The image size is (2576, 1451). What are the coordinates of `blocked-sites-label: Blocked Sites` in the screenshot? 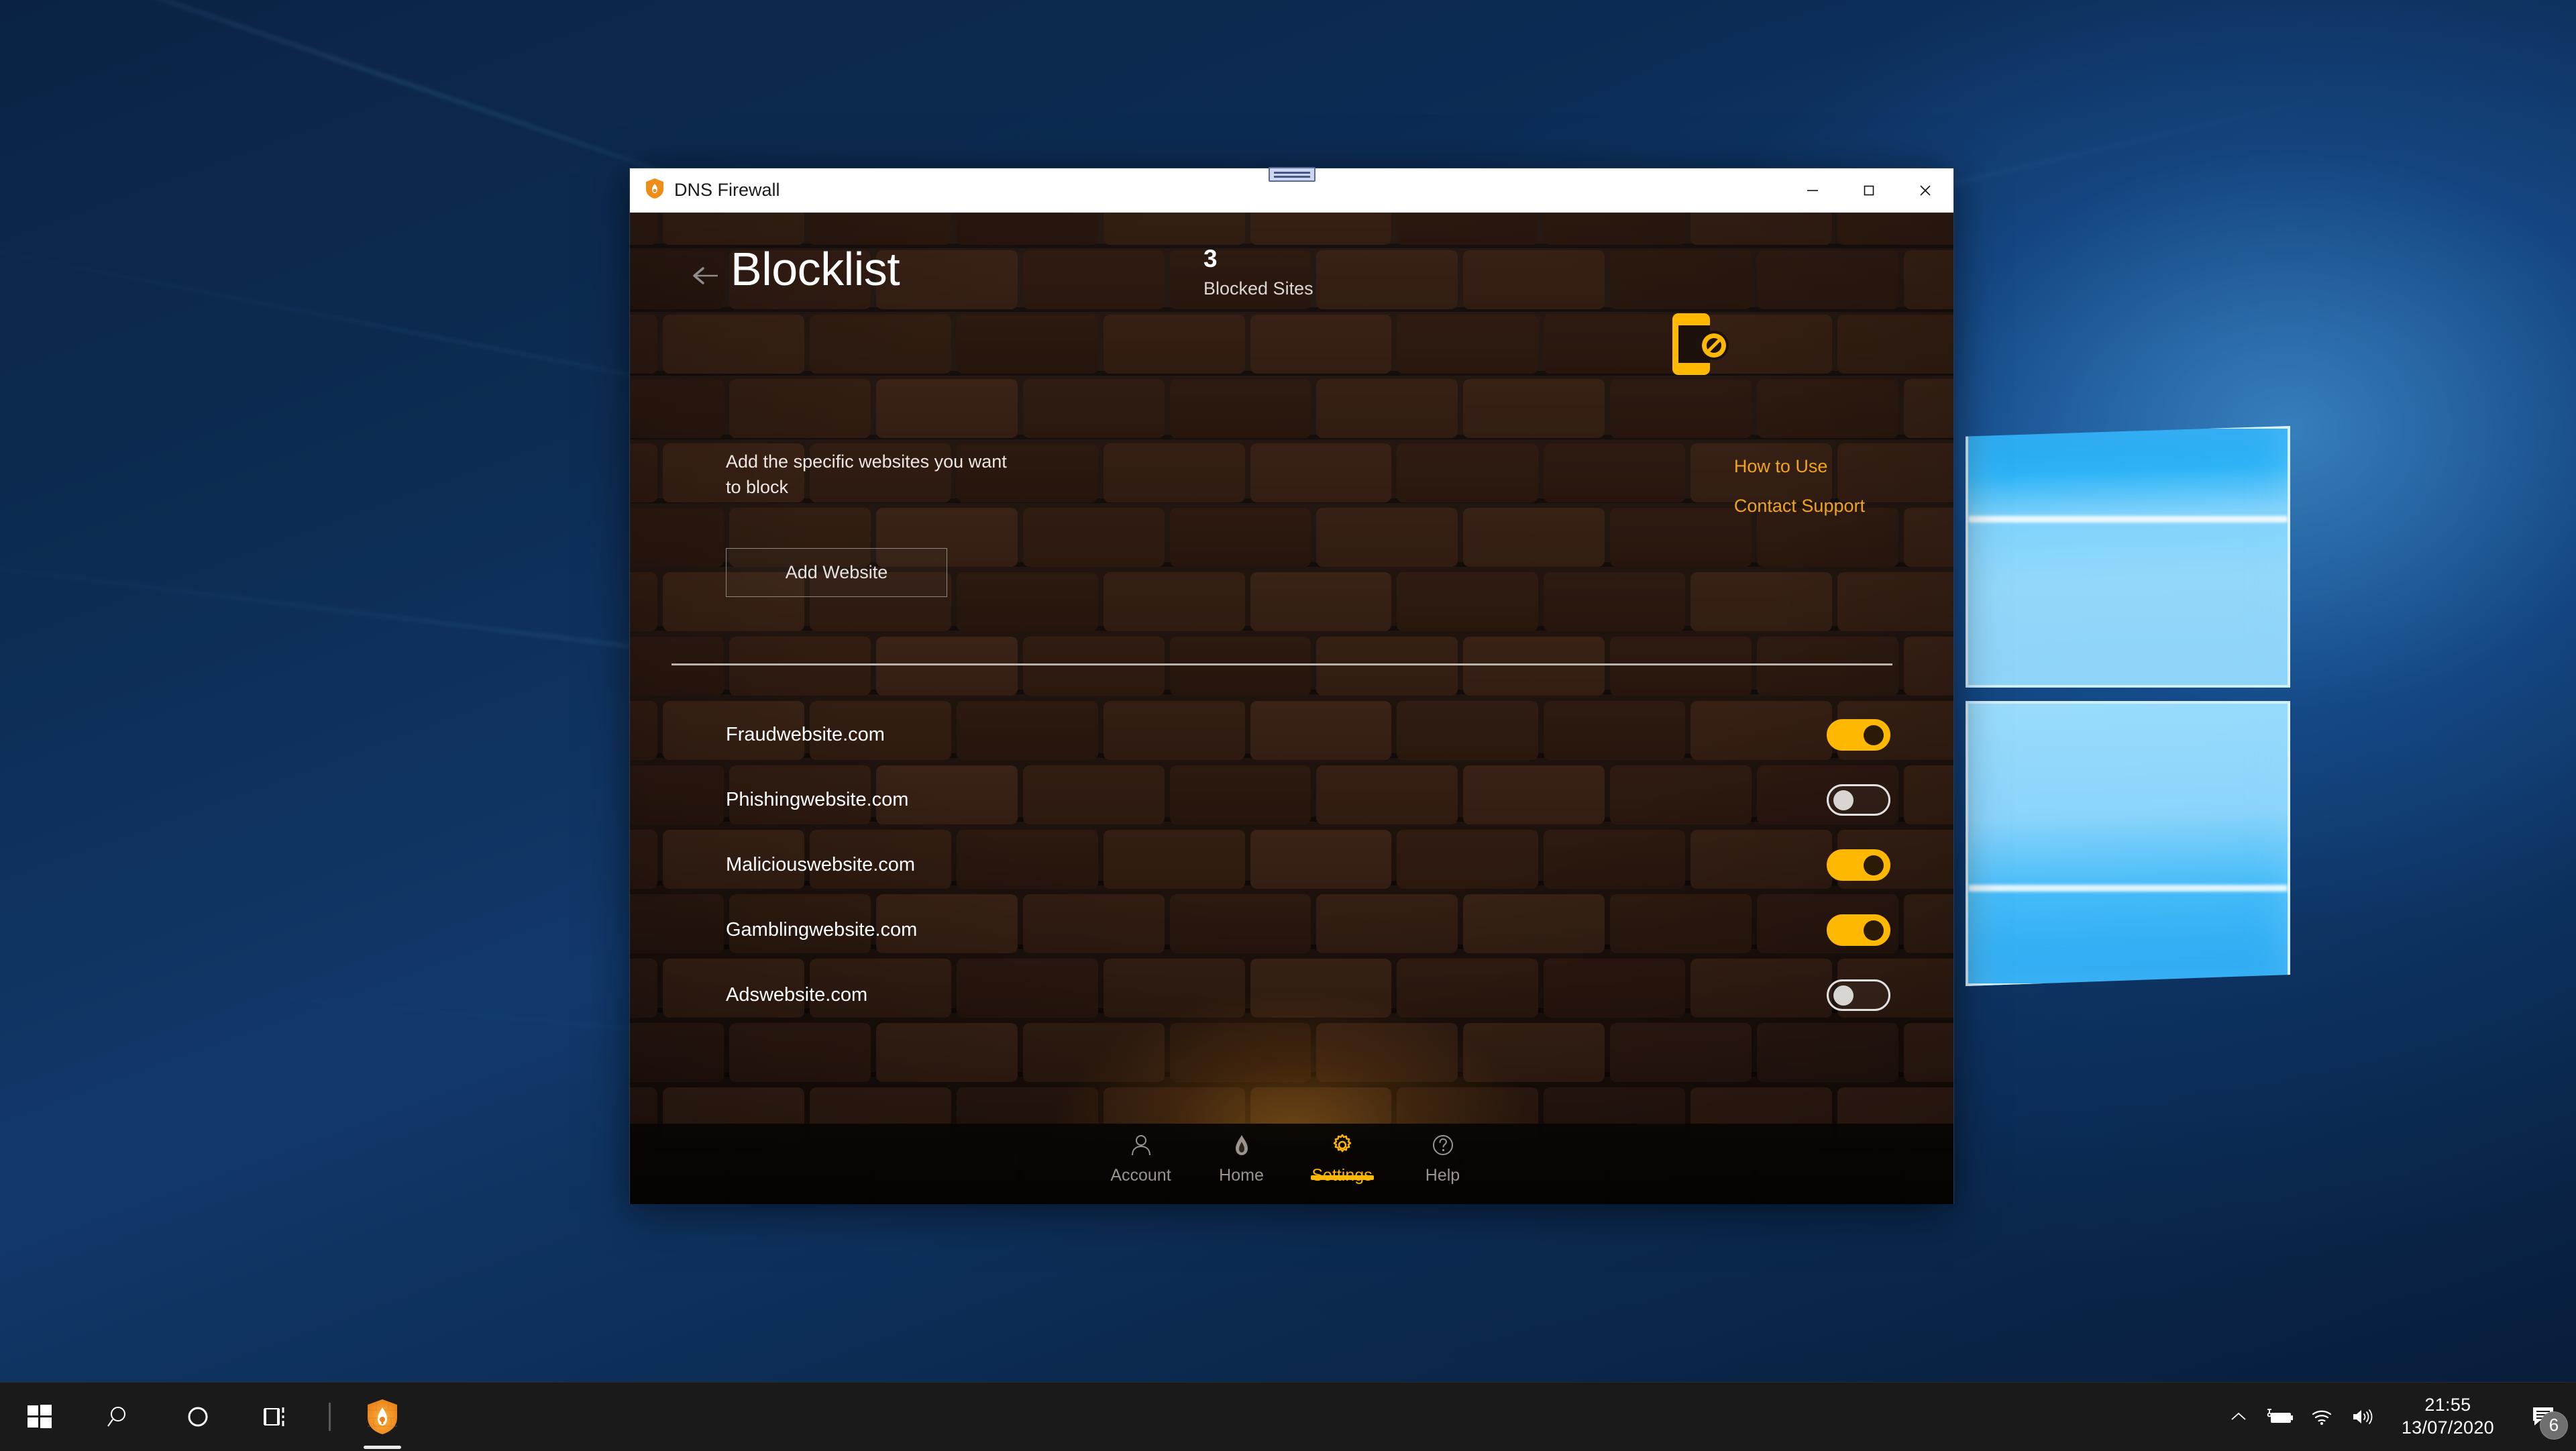 It's located at (1258, 288).